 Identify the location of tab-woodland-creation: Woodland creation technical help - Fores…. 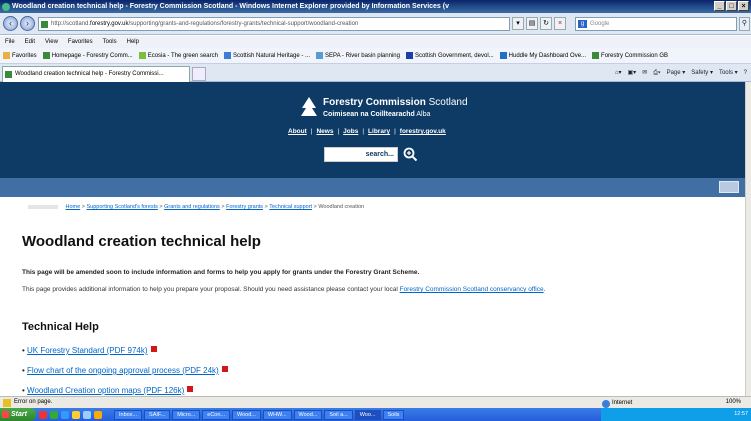
(96, 74).